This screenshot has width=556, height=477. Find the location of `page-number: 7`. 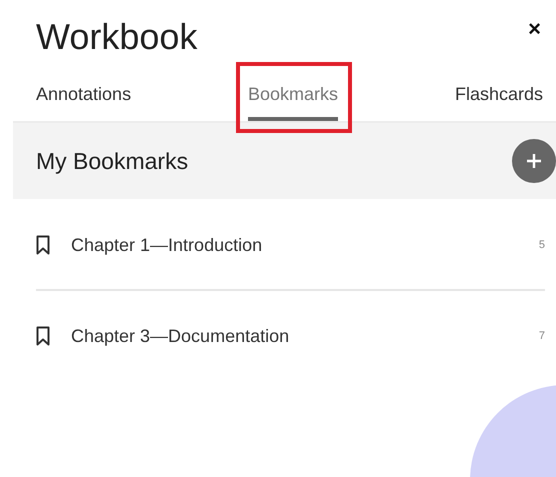

page-number: 7 is located at coordinates (541, 336).